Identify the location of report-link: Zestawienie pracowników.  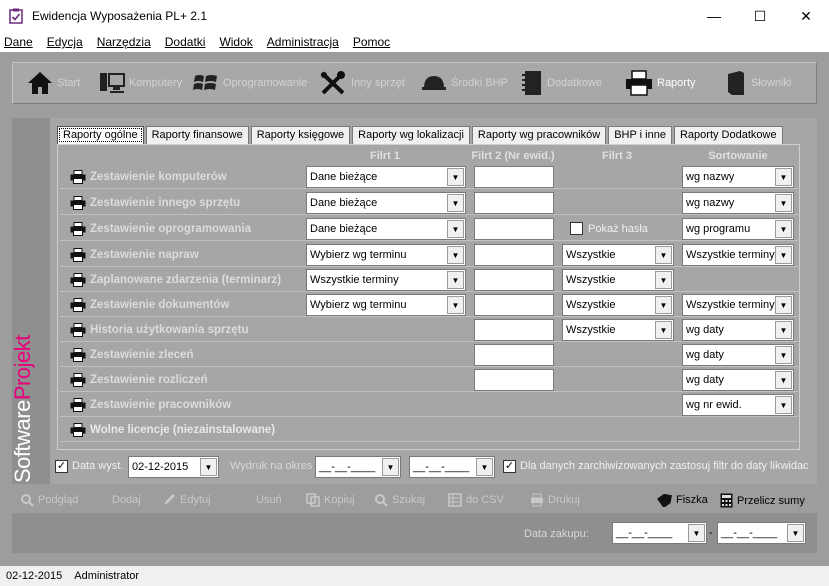
(150, 405).